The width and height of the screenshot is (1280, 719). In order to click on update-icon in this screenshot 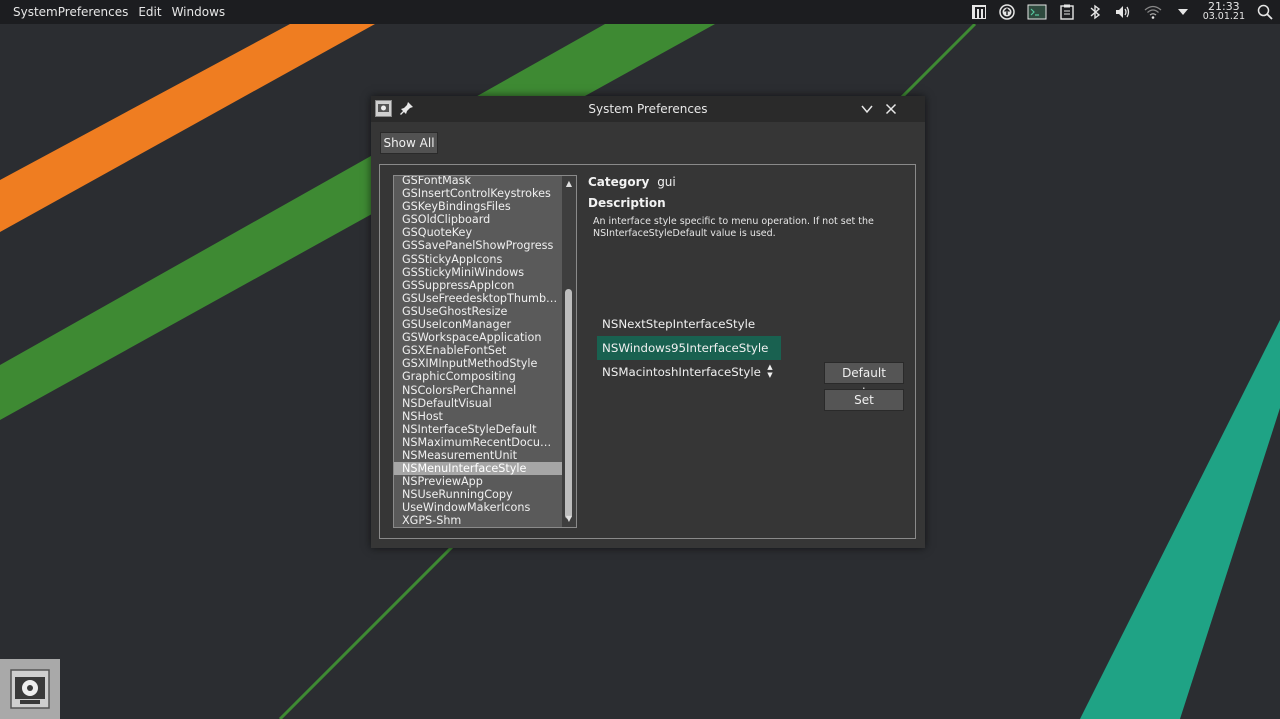, I will do `click(1007, 12)`.